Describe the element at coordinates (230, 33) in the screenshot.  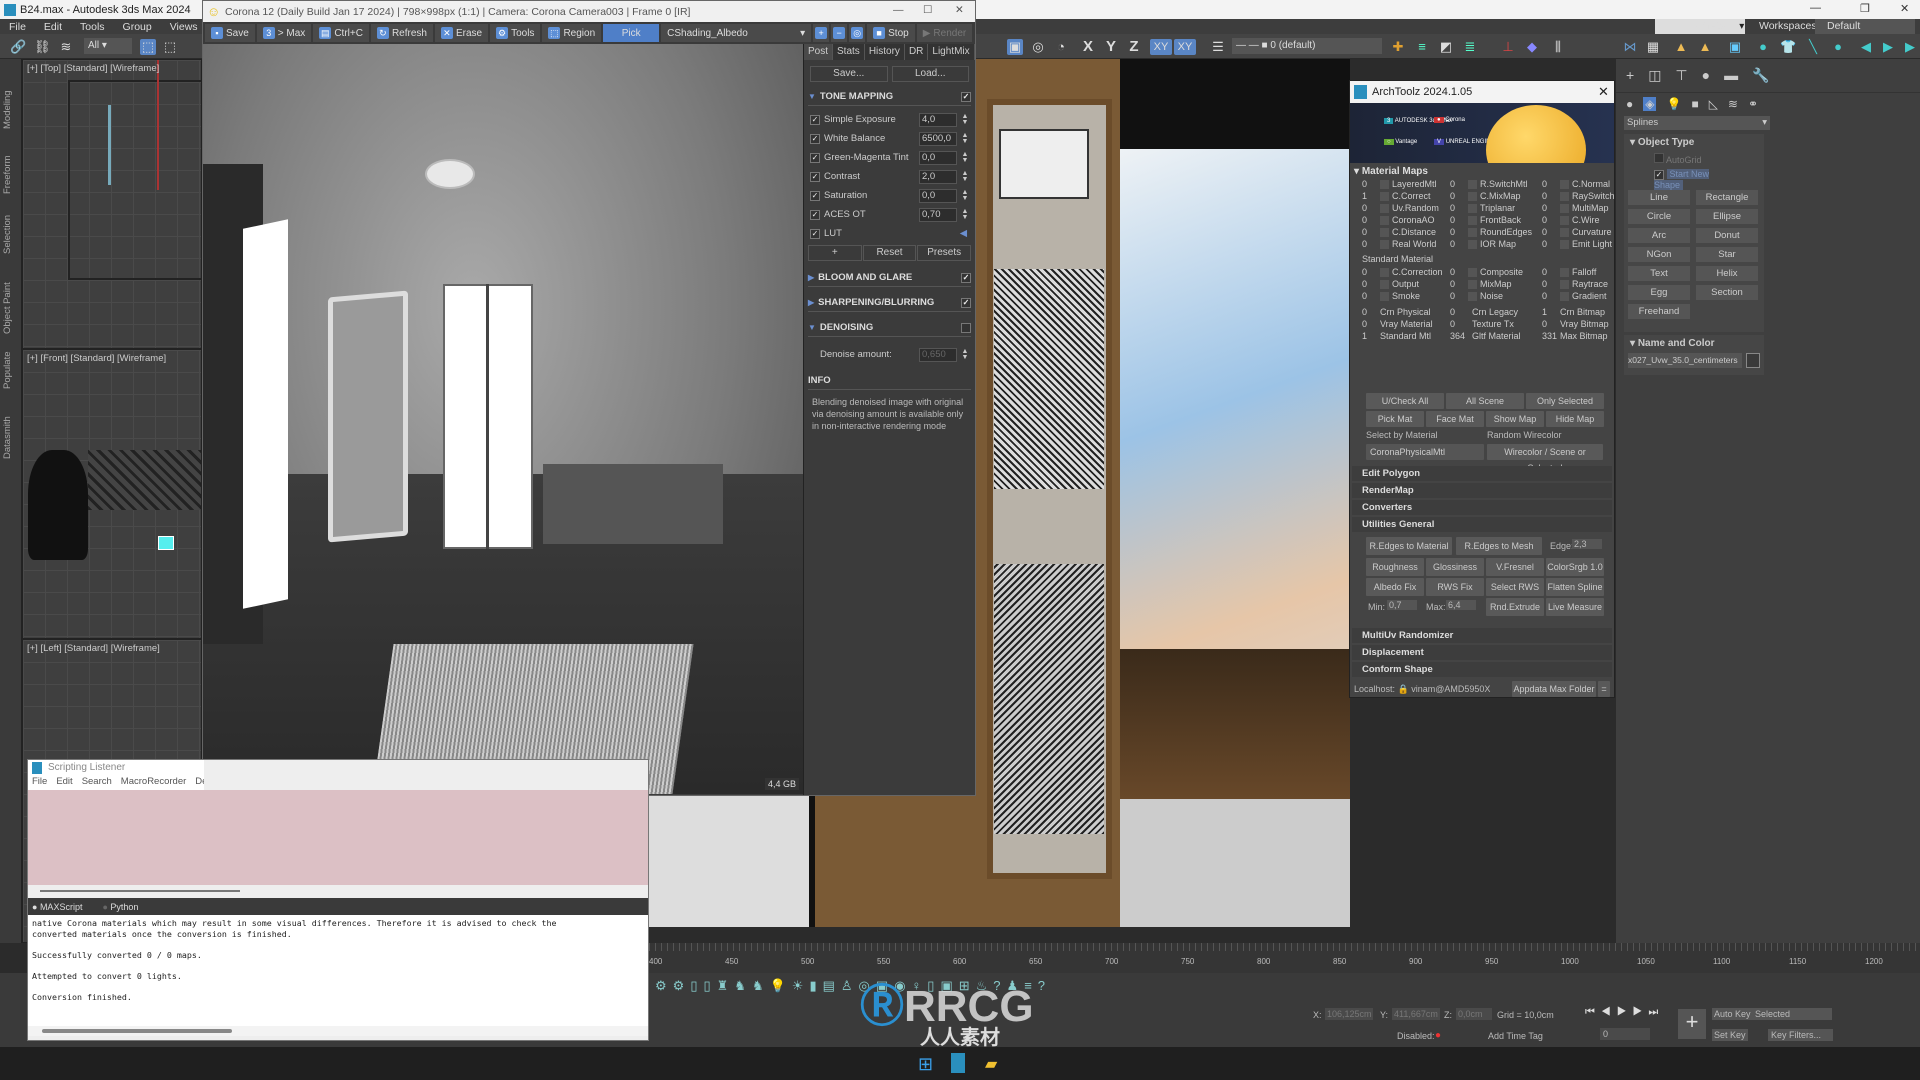
I see `vfb-save-button: ▪ Save` at that location.